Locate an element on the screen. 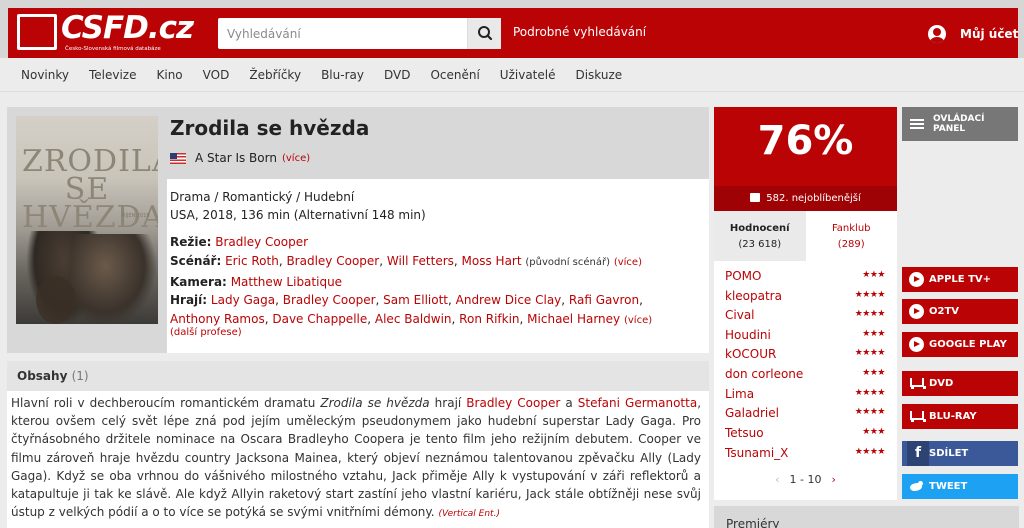 The height and width of the screenshot is (528, 1024). twitter-icon is located at coordinates (916, 486).